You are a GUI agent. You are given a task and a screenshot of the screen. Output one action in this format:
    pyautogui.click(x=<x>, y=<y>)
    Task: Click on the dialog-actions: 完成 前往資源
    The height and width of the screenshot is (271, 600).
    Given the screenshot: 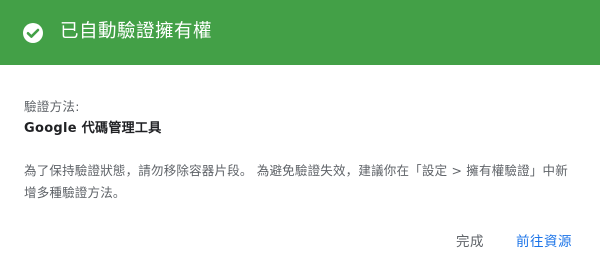 What is the action you would take?
    pyautogui.click(x=514, y=240)
    